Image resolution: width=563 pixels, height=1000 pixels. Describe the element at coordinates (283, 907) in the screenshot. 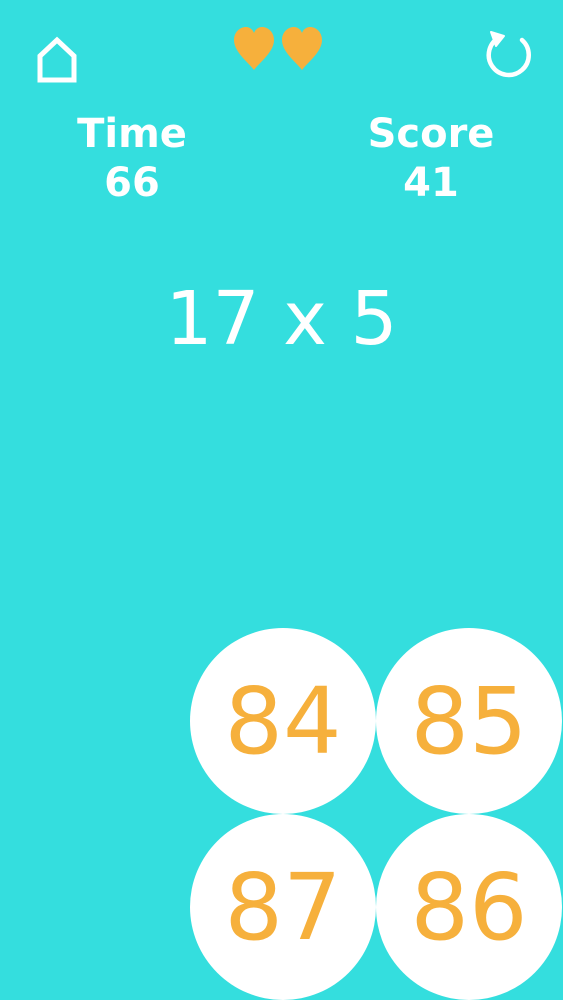

I see `answer-button: 87` at that location.